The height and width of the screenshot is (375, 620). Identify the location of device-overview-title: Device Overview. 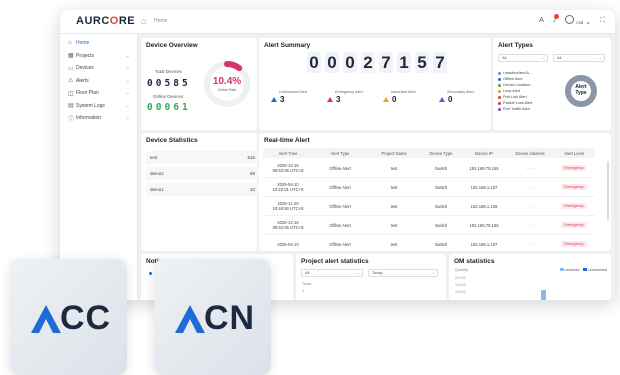
(172, 45).